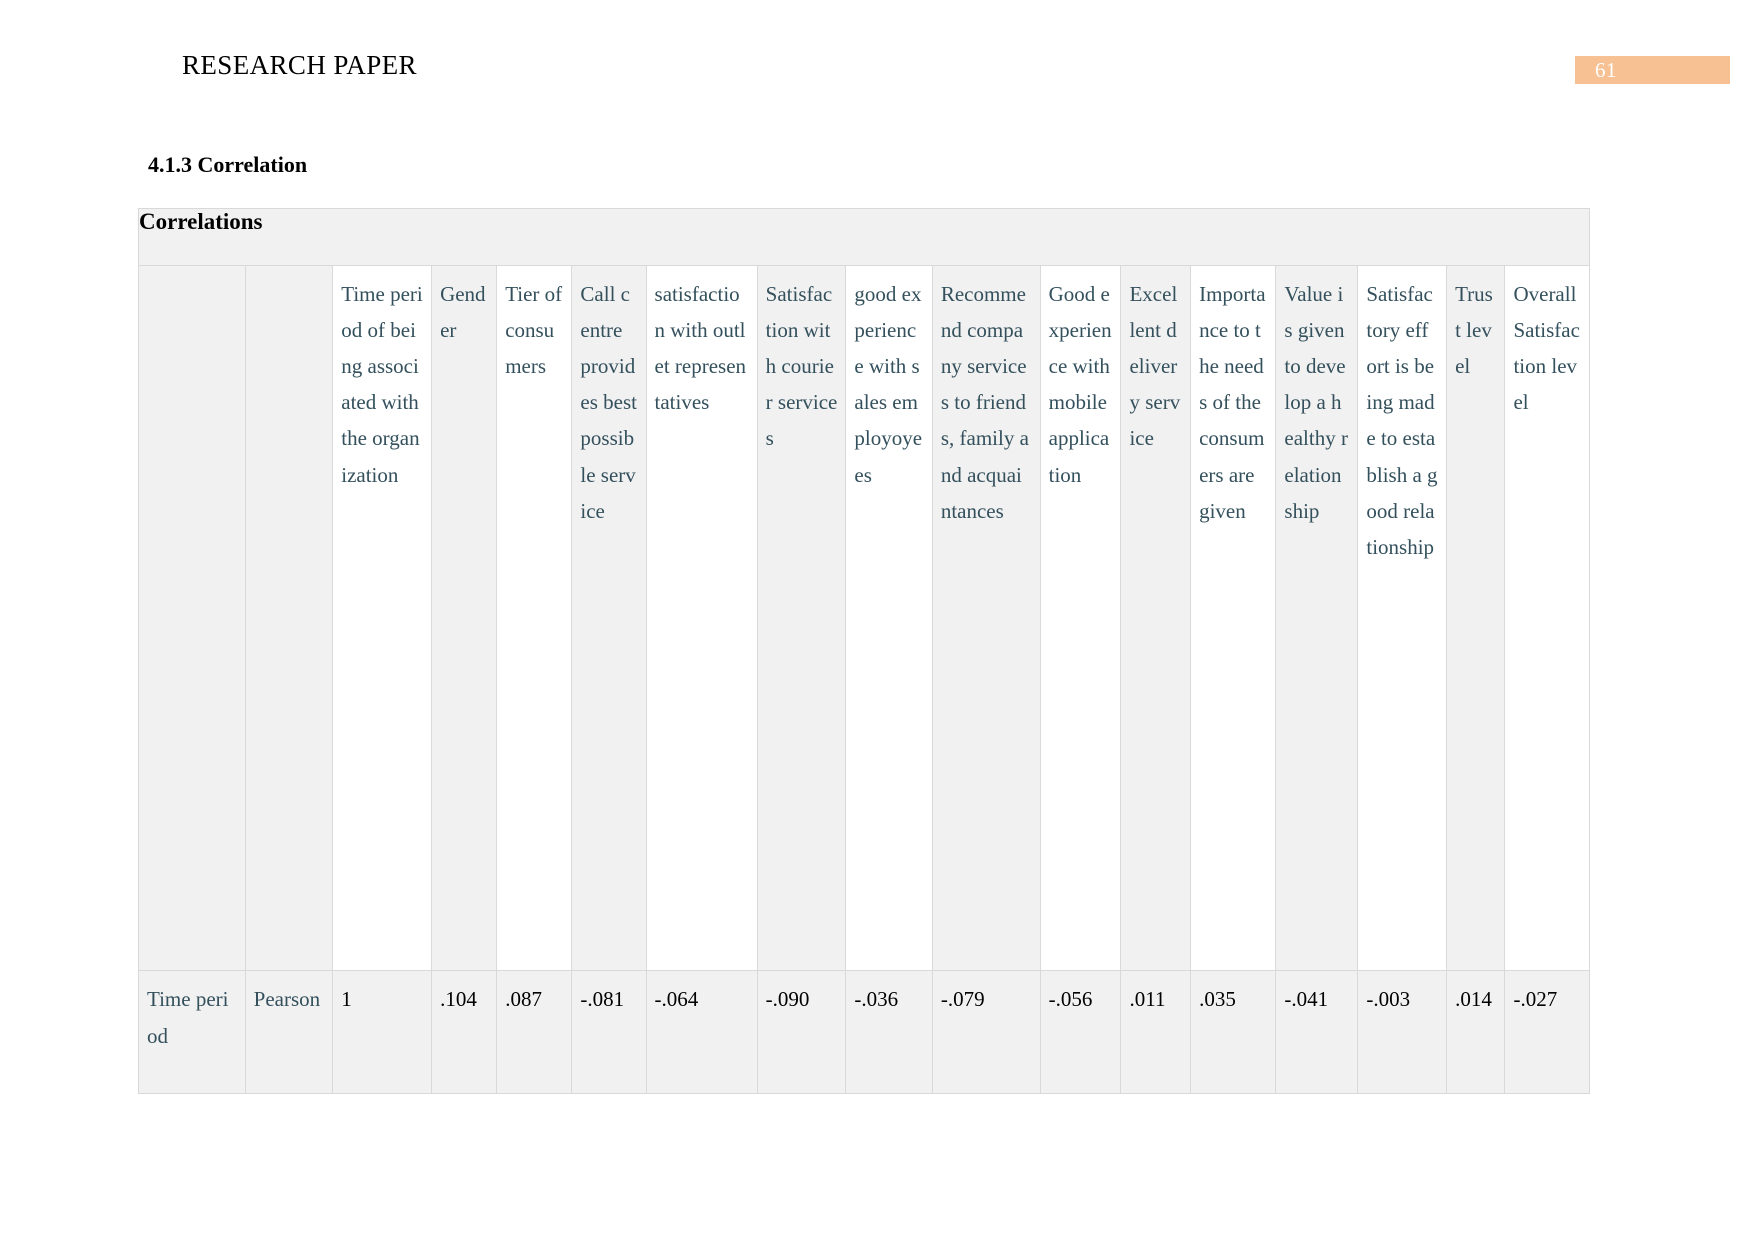 The width and height of the screenshot is (1754, 1241). Describe the element at coordinates (534, 618) in the screenshot. I see `column-header-tier-of-consumers: Tier of consumers` at that location.